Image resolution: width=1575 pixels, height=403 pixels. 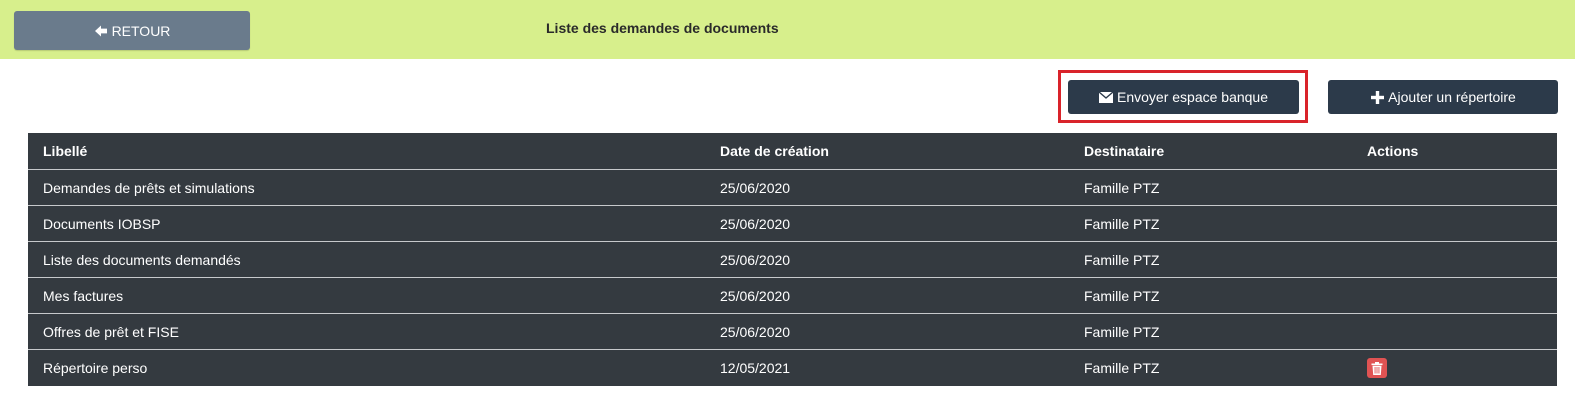 What do you see at coordinates (149, 187) in the screenshot?
I see `row-label: Demandes de prêts et simulations` at bounding box center [149, 187].